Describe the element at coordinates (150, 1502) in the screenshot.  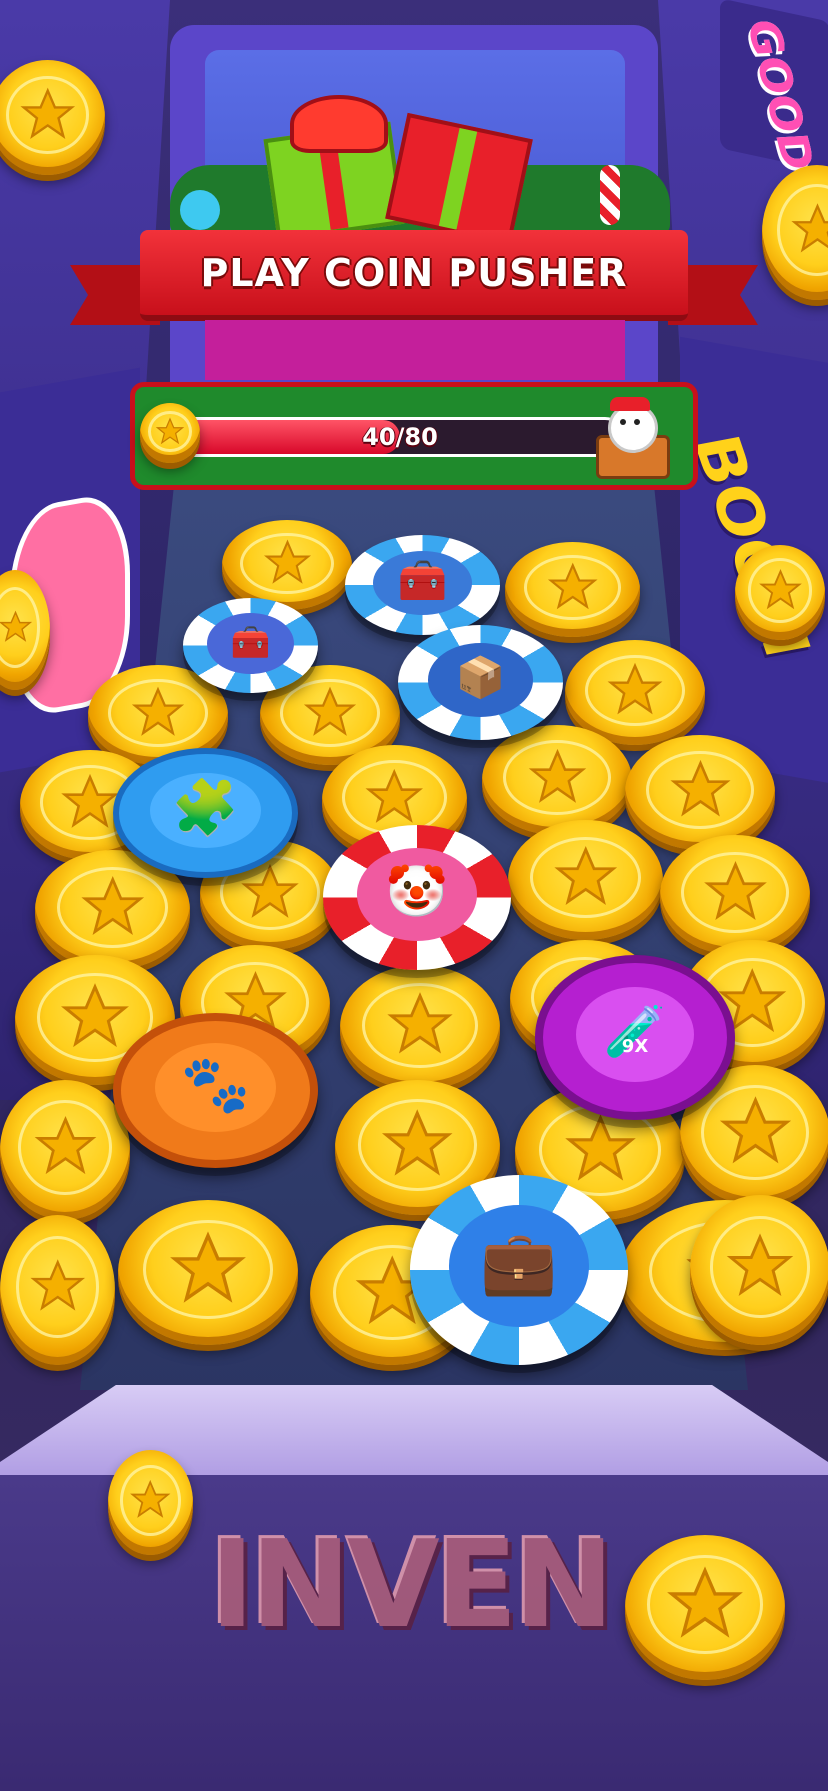
I see `flying-coin-bottom-left` at that location.